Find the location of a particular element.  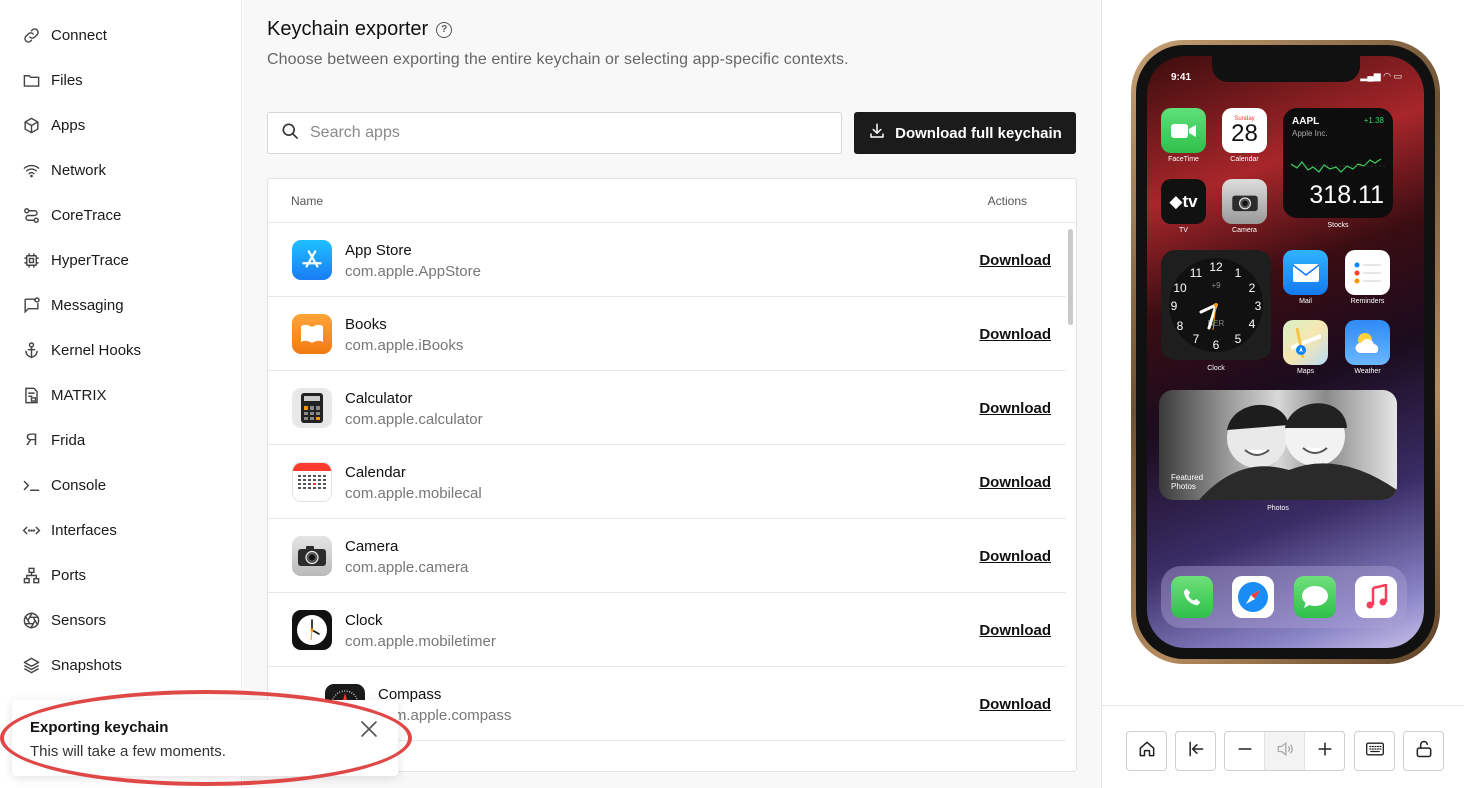

app-bundle-id: com.apple.AppStore is located at coordinates (413, 271).